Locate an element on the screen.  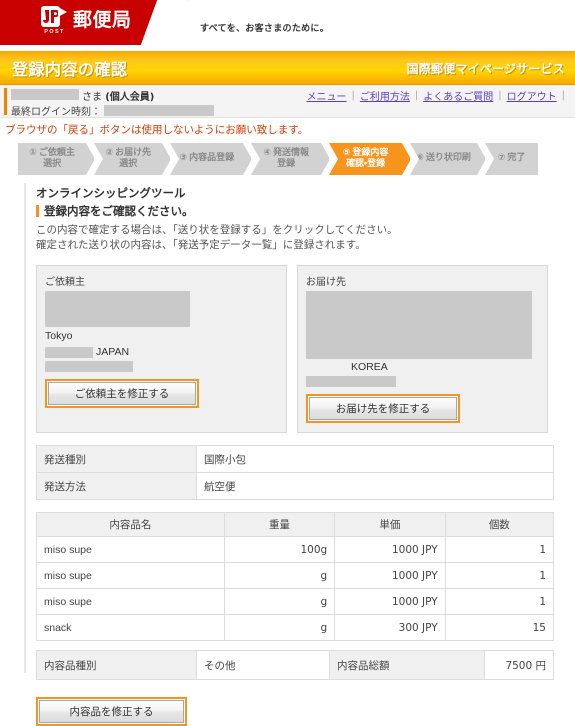
table-row: snack g 300 JPY 15 is located at coordinates (295, 628).